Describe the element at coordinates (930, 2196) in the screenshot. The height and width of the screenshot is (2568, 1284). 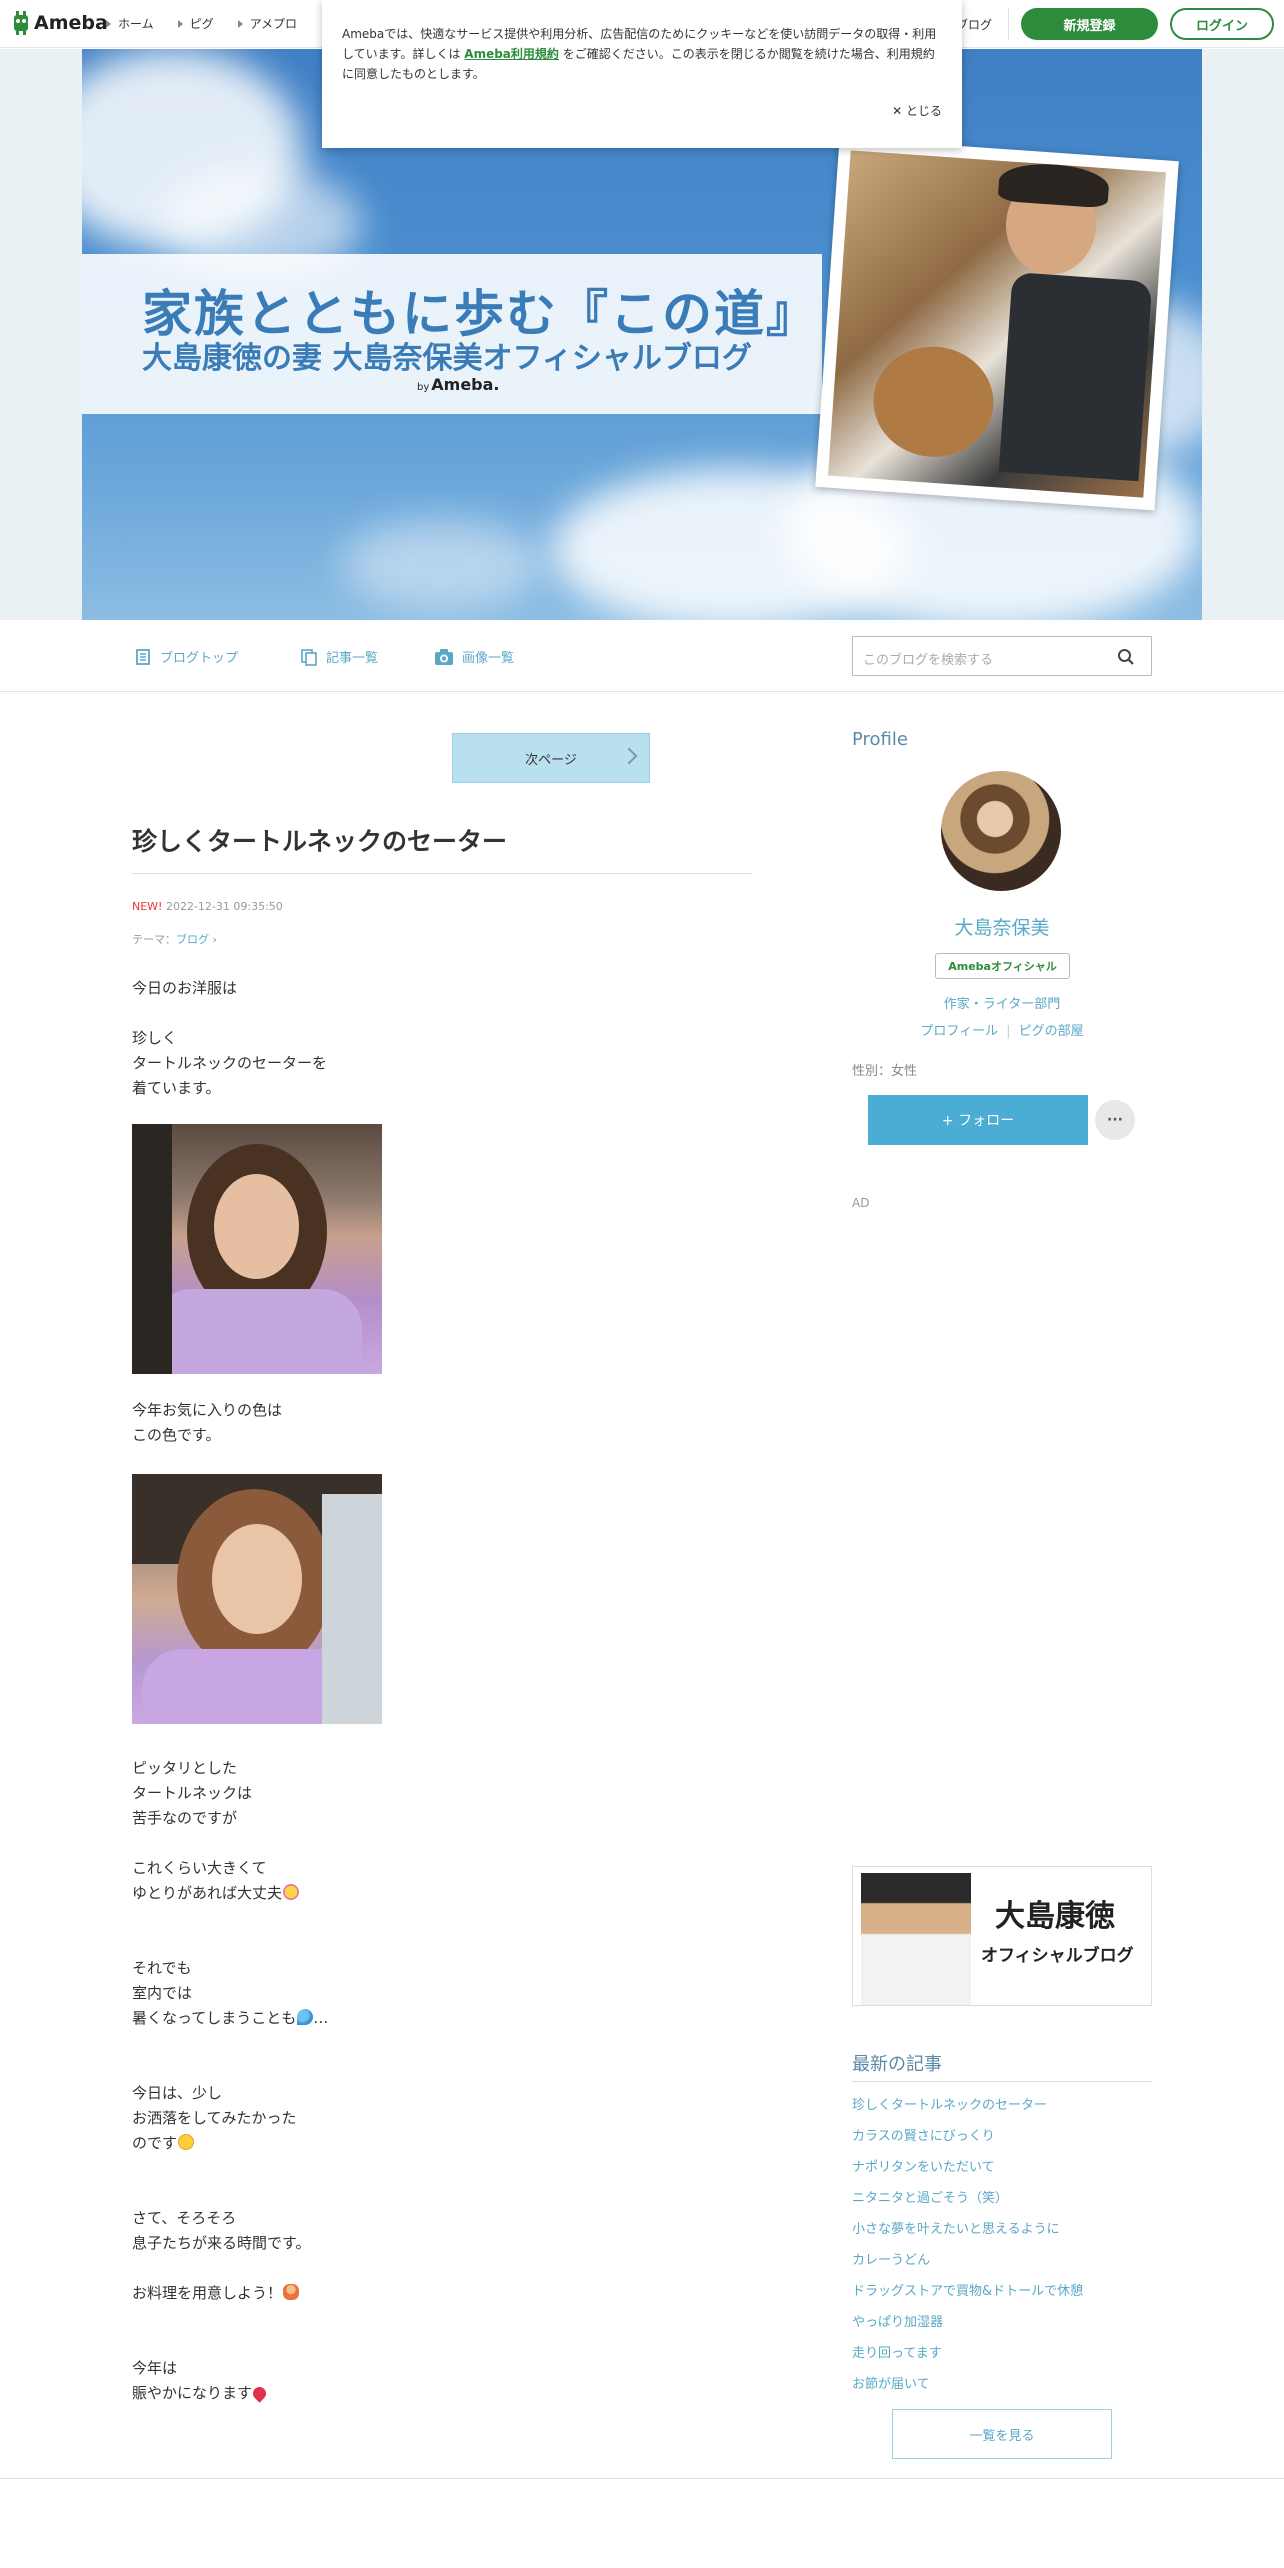
I see `latest-article-link: ニタニタと過ごそう（笑）` at that location.